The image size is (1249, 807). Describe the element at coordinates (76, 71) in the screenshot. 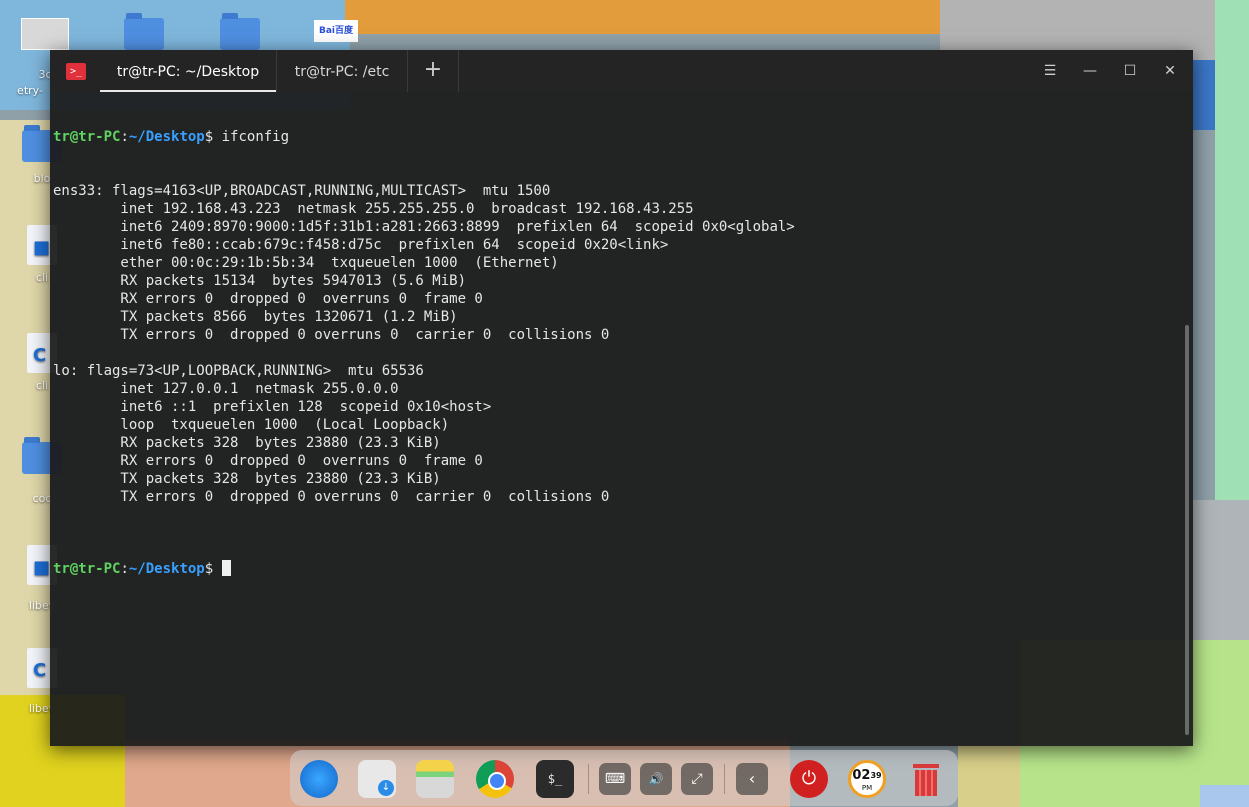

I see `terminal-app-icon: >_` at that location.